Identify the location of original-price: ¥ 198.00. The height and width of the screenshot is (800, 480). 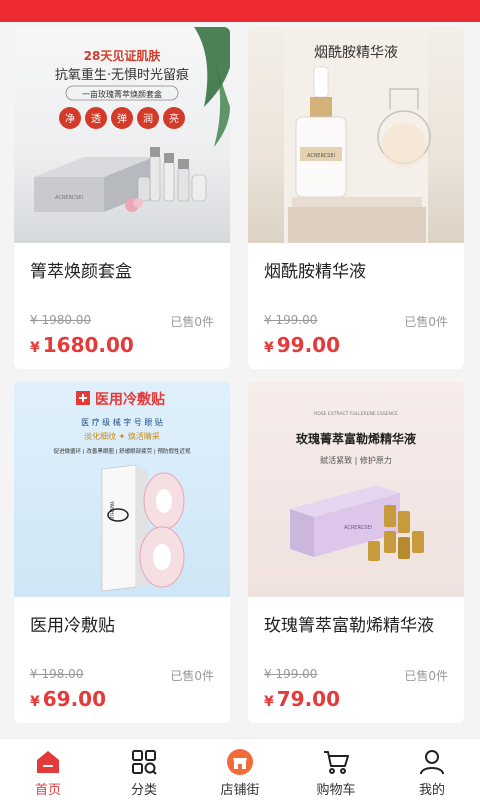
(57, 674).